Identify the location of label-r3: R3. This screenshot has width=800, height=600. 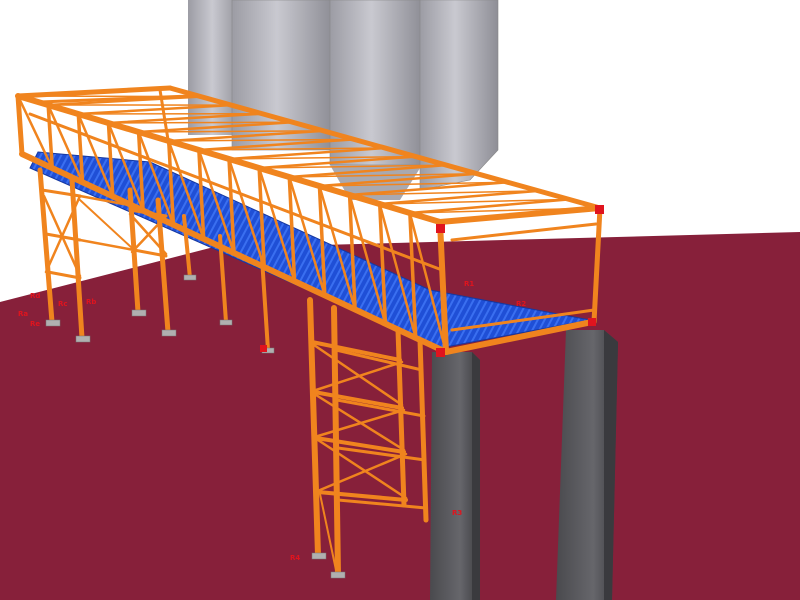
(457, 513).